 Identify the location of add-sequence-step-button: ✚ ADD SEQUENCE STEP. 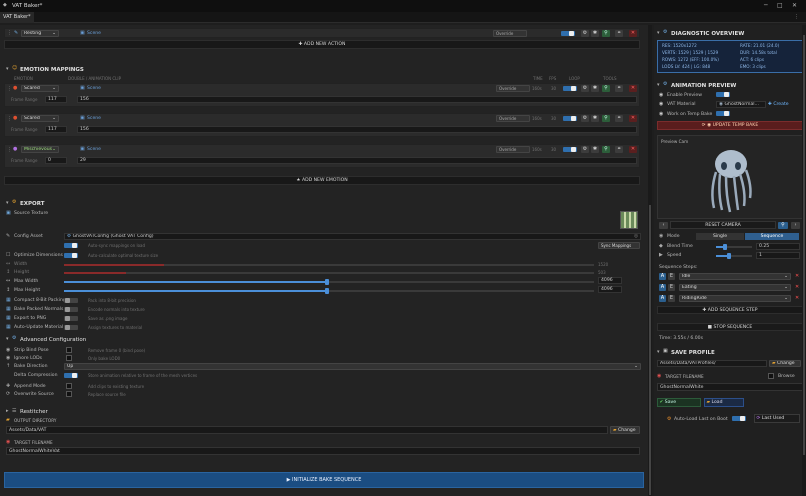
(730, 310).